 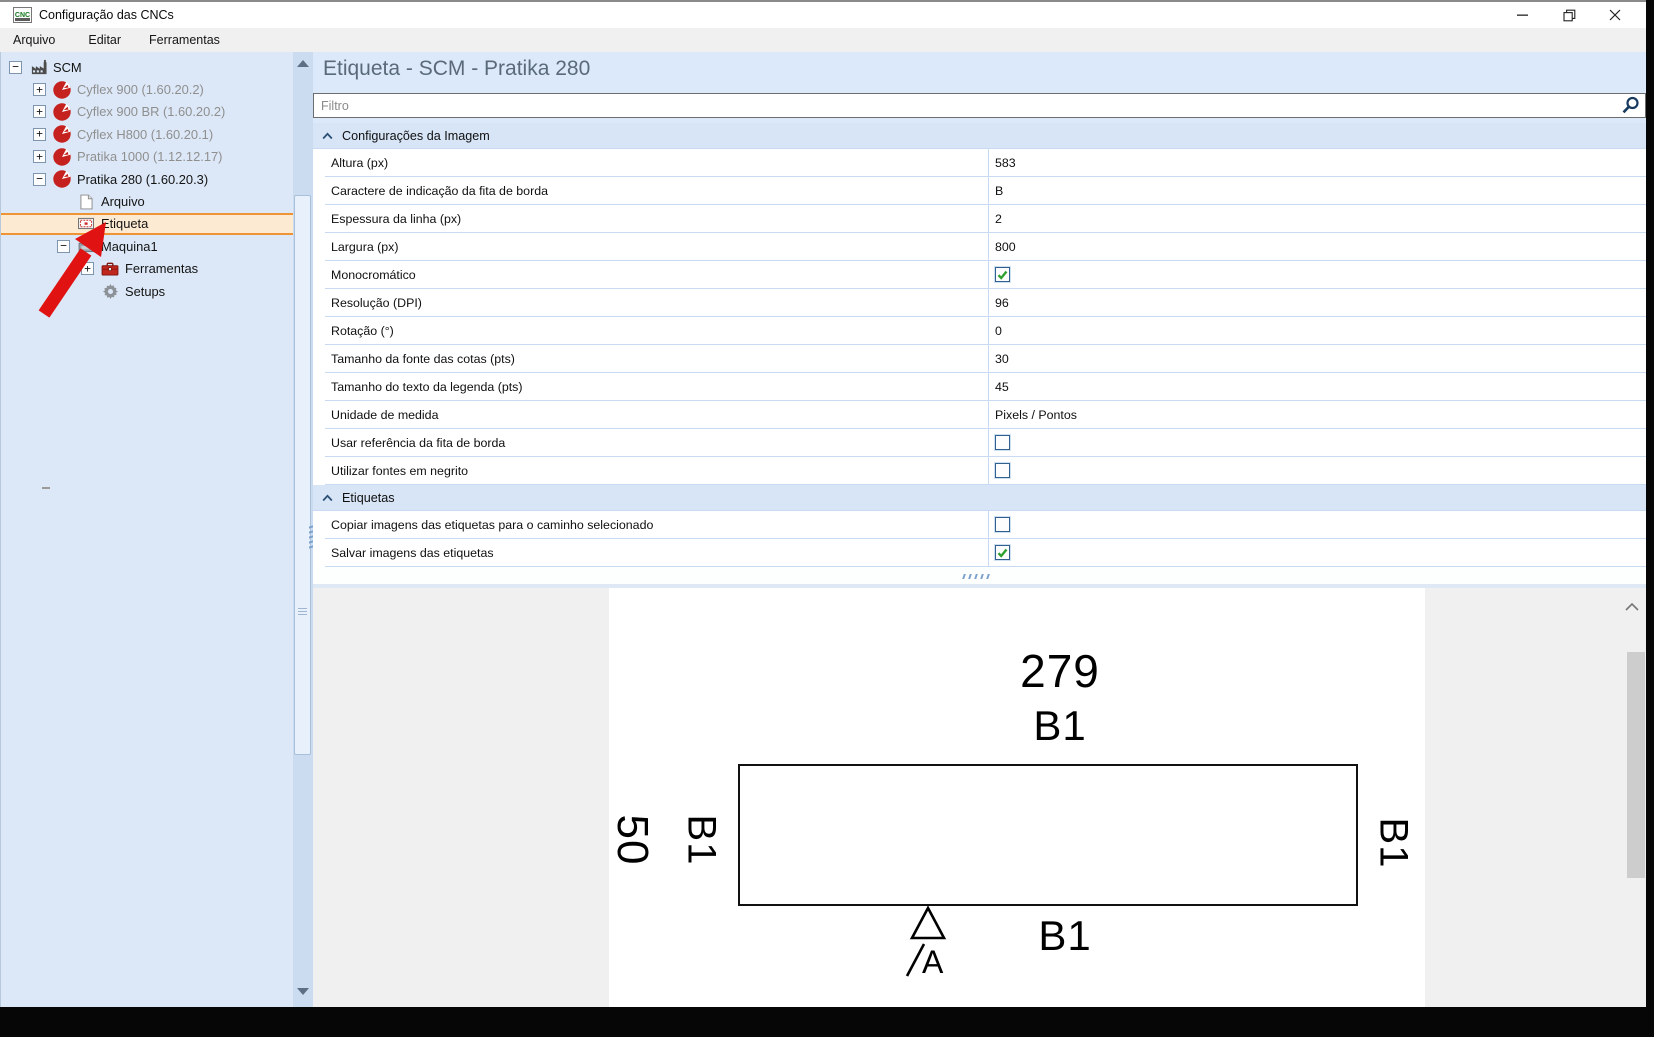 What do you see at coordinates (985, 359) in the screenshot?
I see `property-row-tamanho-da-fonte-das-cotas-pts: Tamanho da fonte das cotas (pts) 30` at bounding box center [985, 359].